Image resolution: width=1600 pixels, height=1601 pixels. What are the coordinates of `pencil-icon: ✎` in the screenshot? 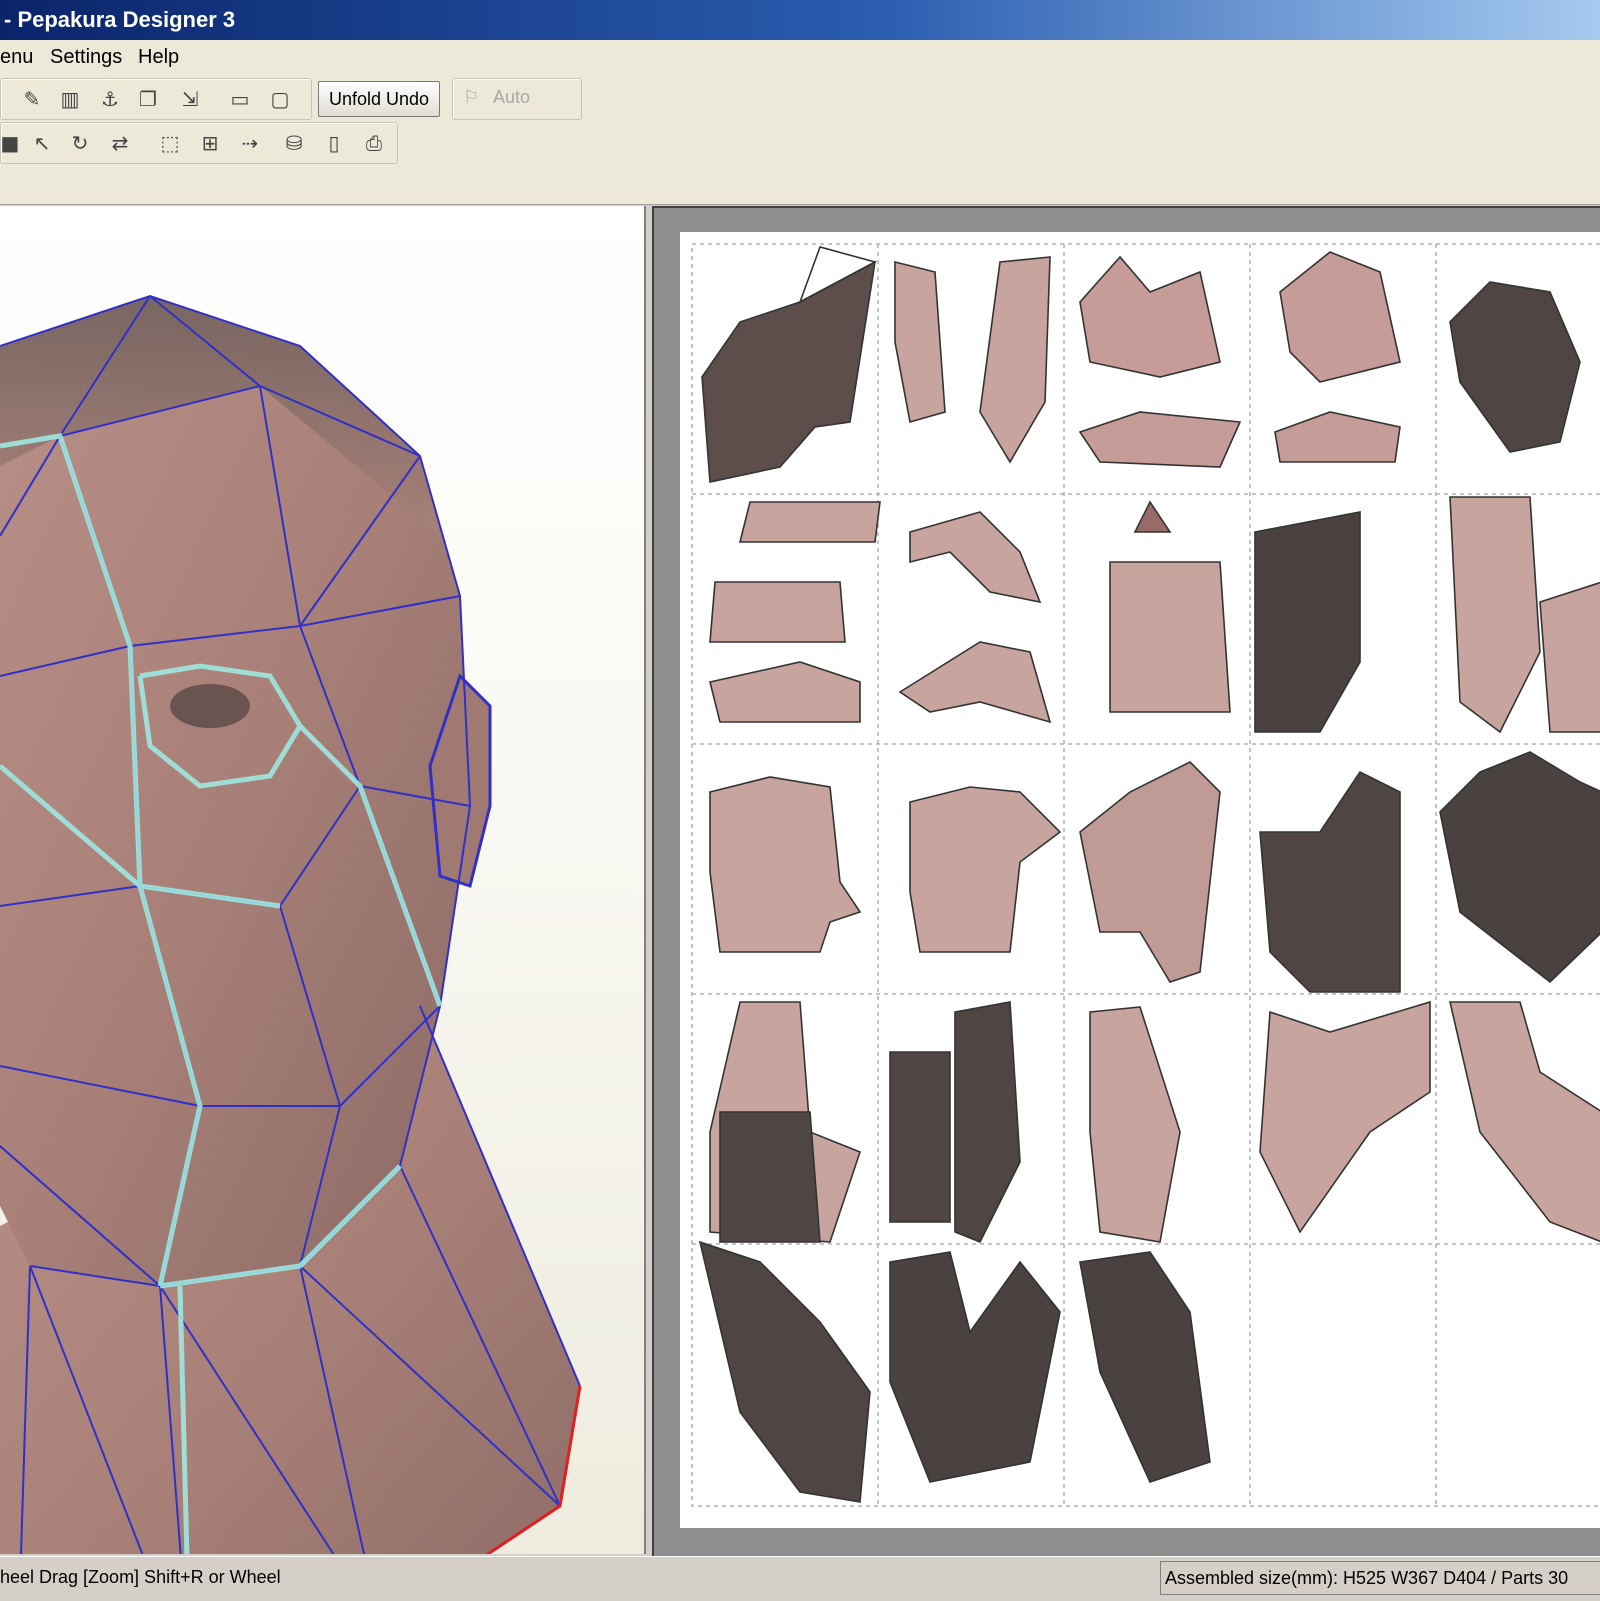 It's located at (32, 99).